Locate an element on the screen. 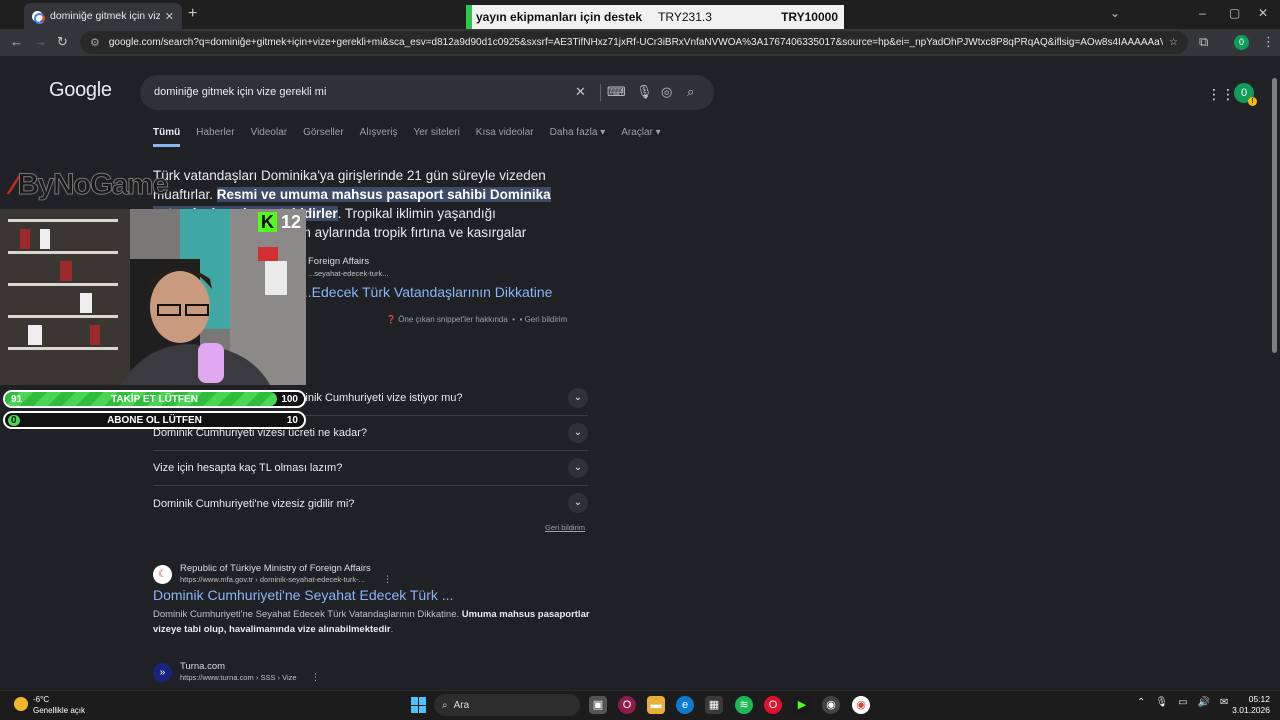 This screenshot has height=720, width=1280. result-url: https://www.turna.com › SSS › Vize is located at coordinates (238, 677).